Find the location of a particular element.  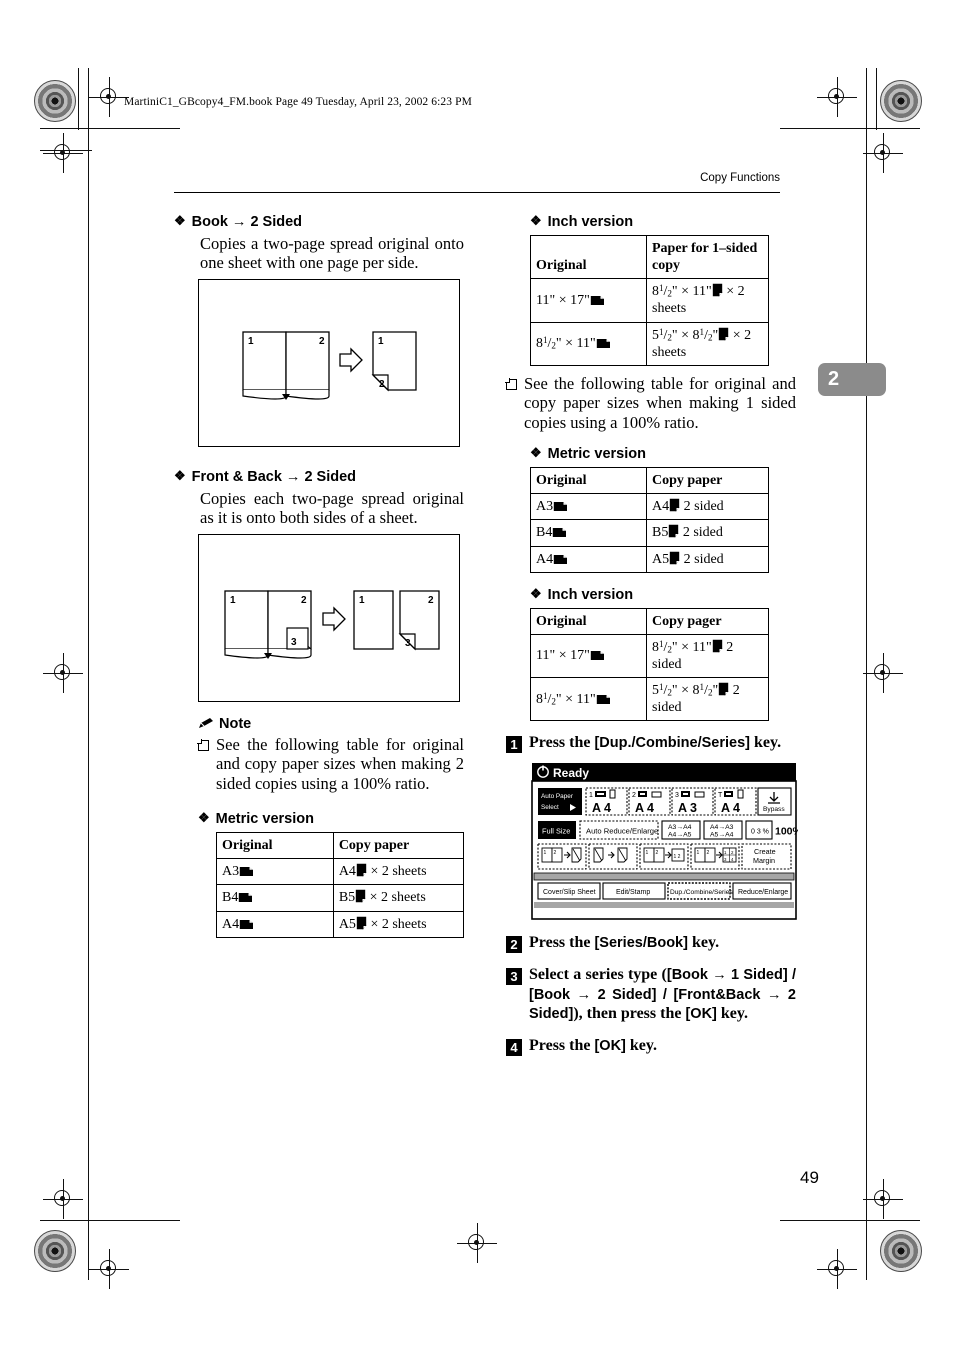

crop-line-right-vertical is located at coordinates (867, 674).